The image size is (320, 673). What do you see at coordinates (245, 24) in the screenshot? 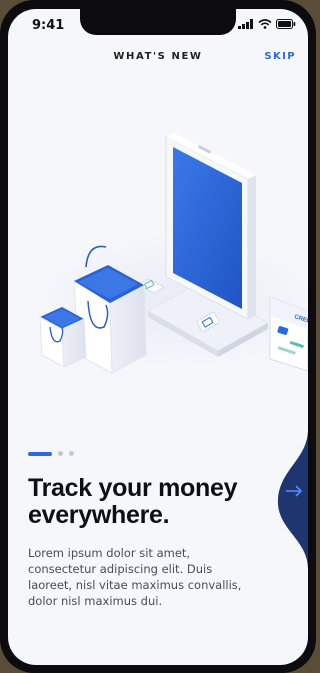
I see `signal-icon` at bounding box center [245, 24].